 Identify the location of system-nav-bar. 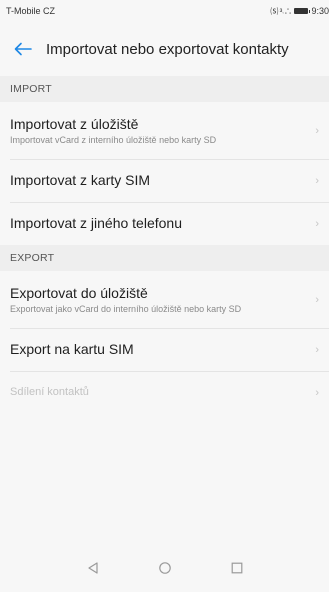
(164, 568).